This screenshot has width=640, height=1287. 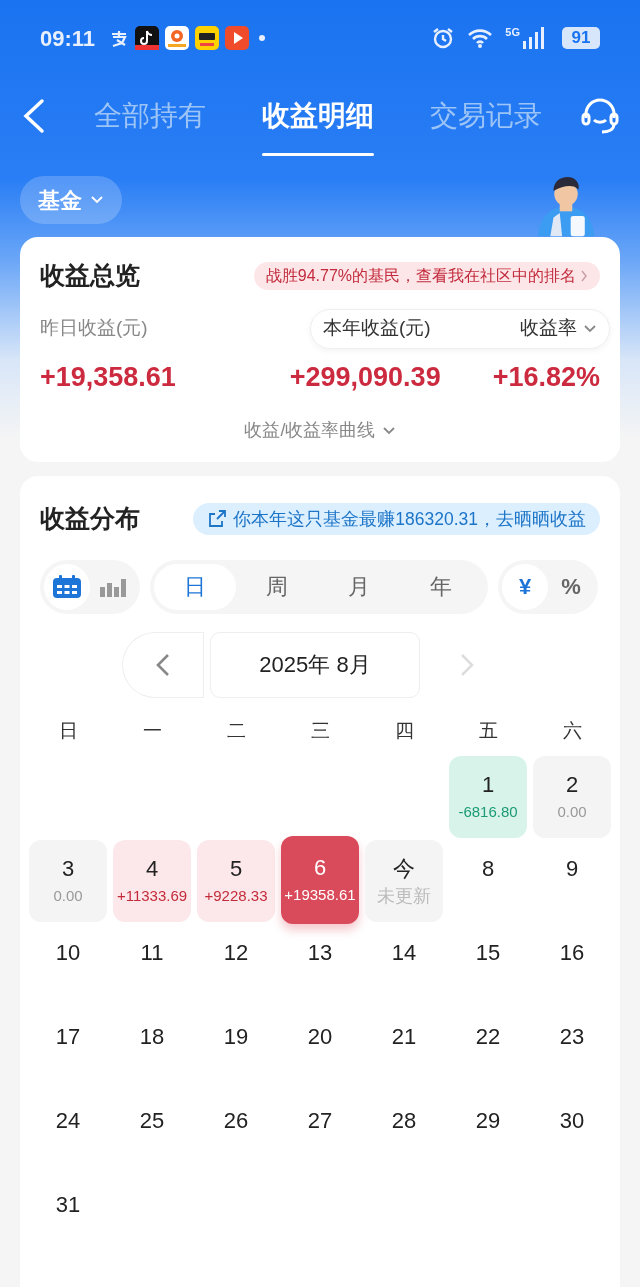 I want to click on calendar-day: 8, so click(x=488, y=880).